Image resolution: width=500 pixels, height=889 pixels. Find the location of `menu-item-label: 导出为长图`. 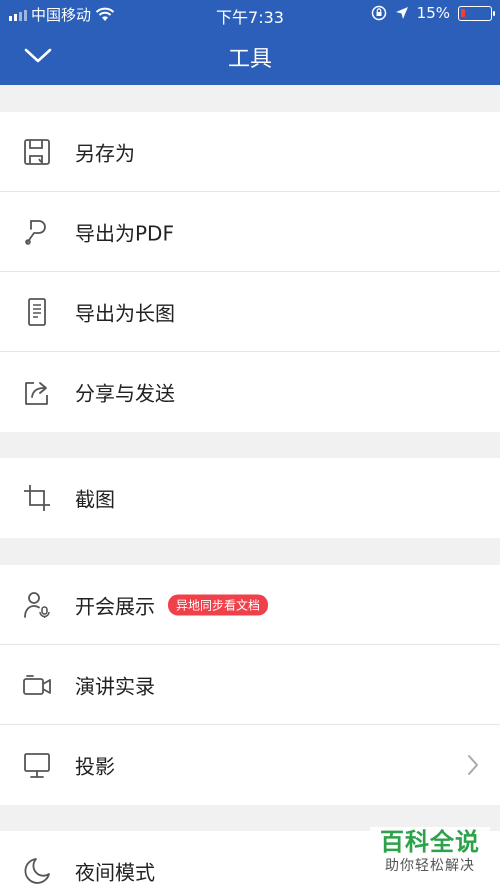

menu-item-label: 导出为长图 is located at coordinates (125, 313).